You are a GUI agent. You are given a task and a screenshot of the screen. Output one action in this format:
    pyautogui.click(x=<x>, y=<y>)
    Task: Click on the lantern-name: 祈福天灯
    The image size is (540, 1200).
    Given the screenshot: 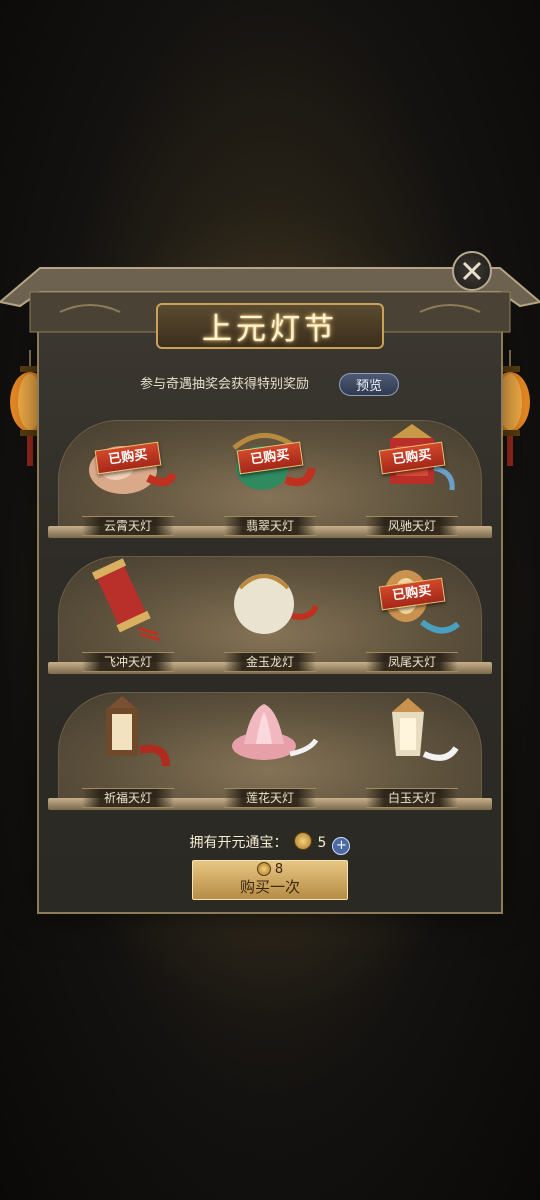 What is the action you would take?
    pyautogui.click(x=128, y=798)
    